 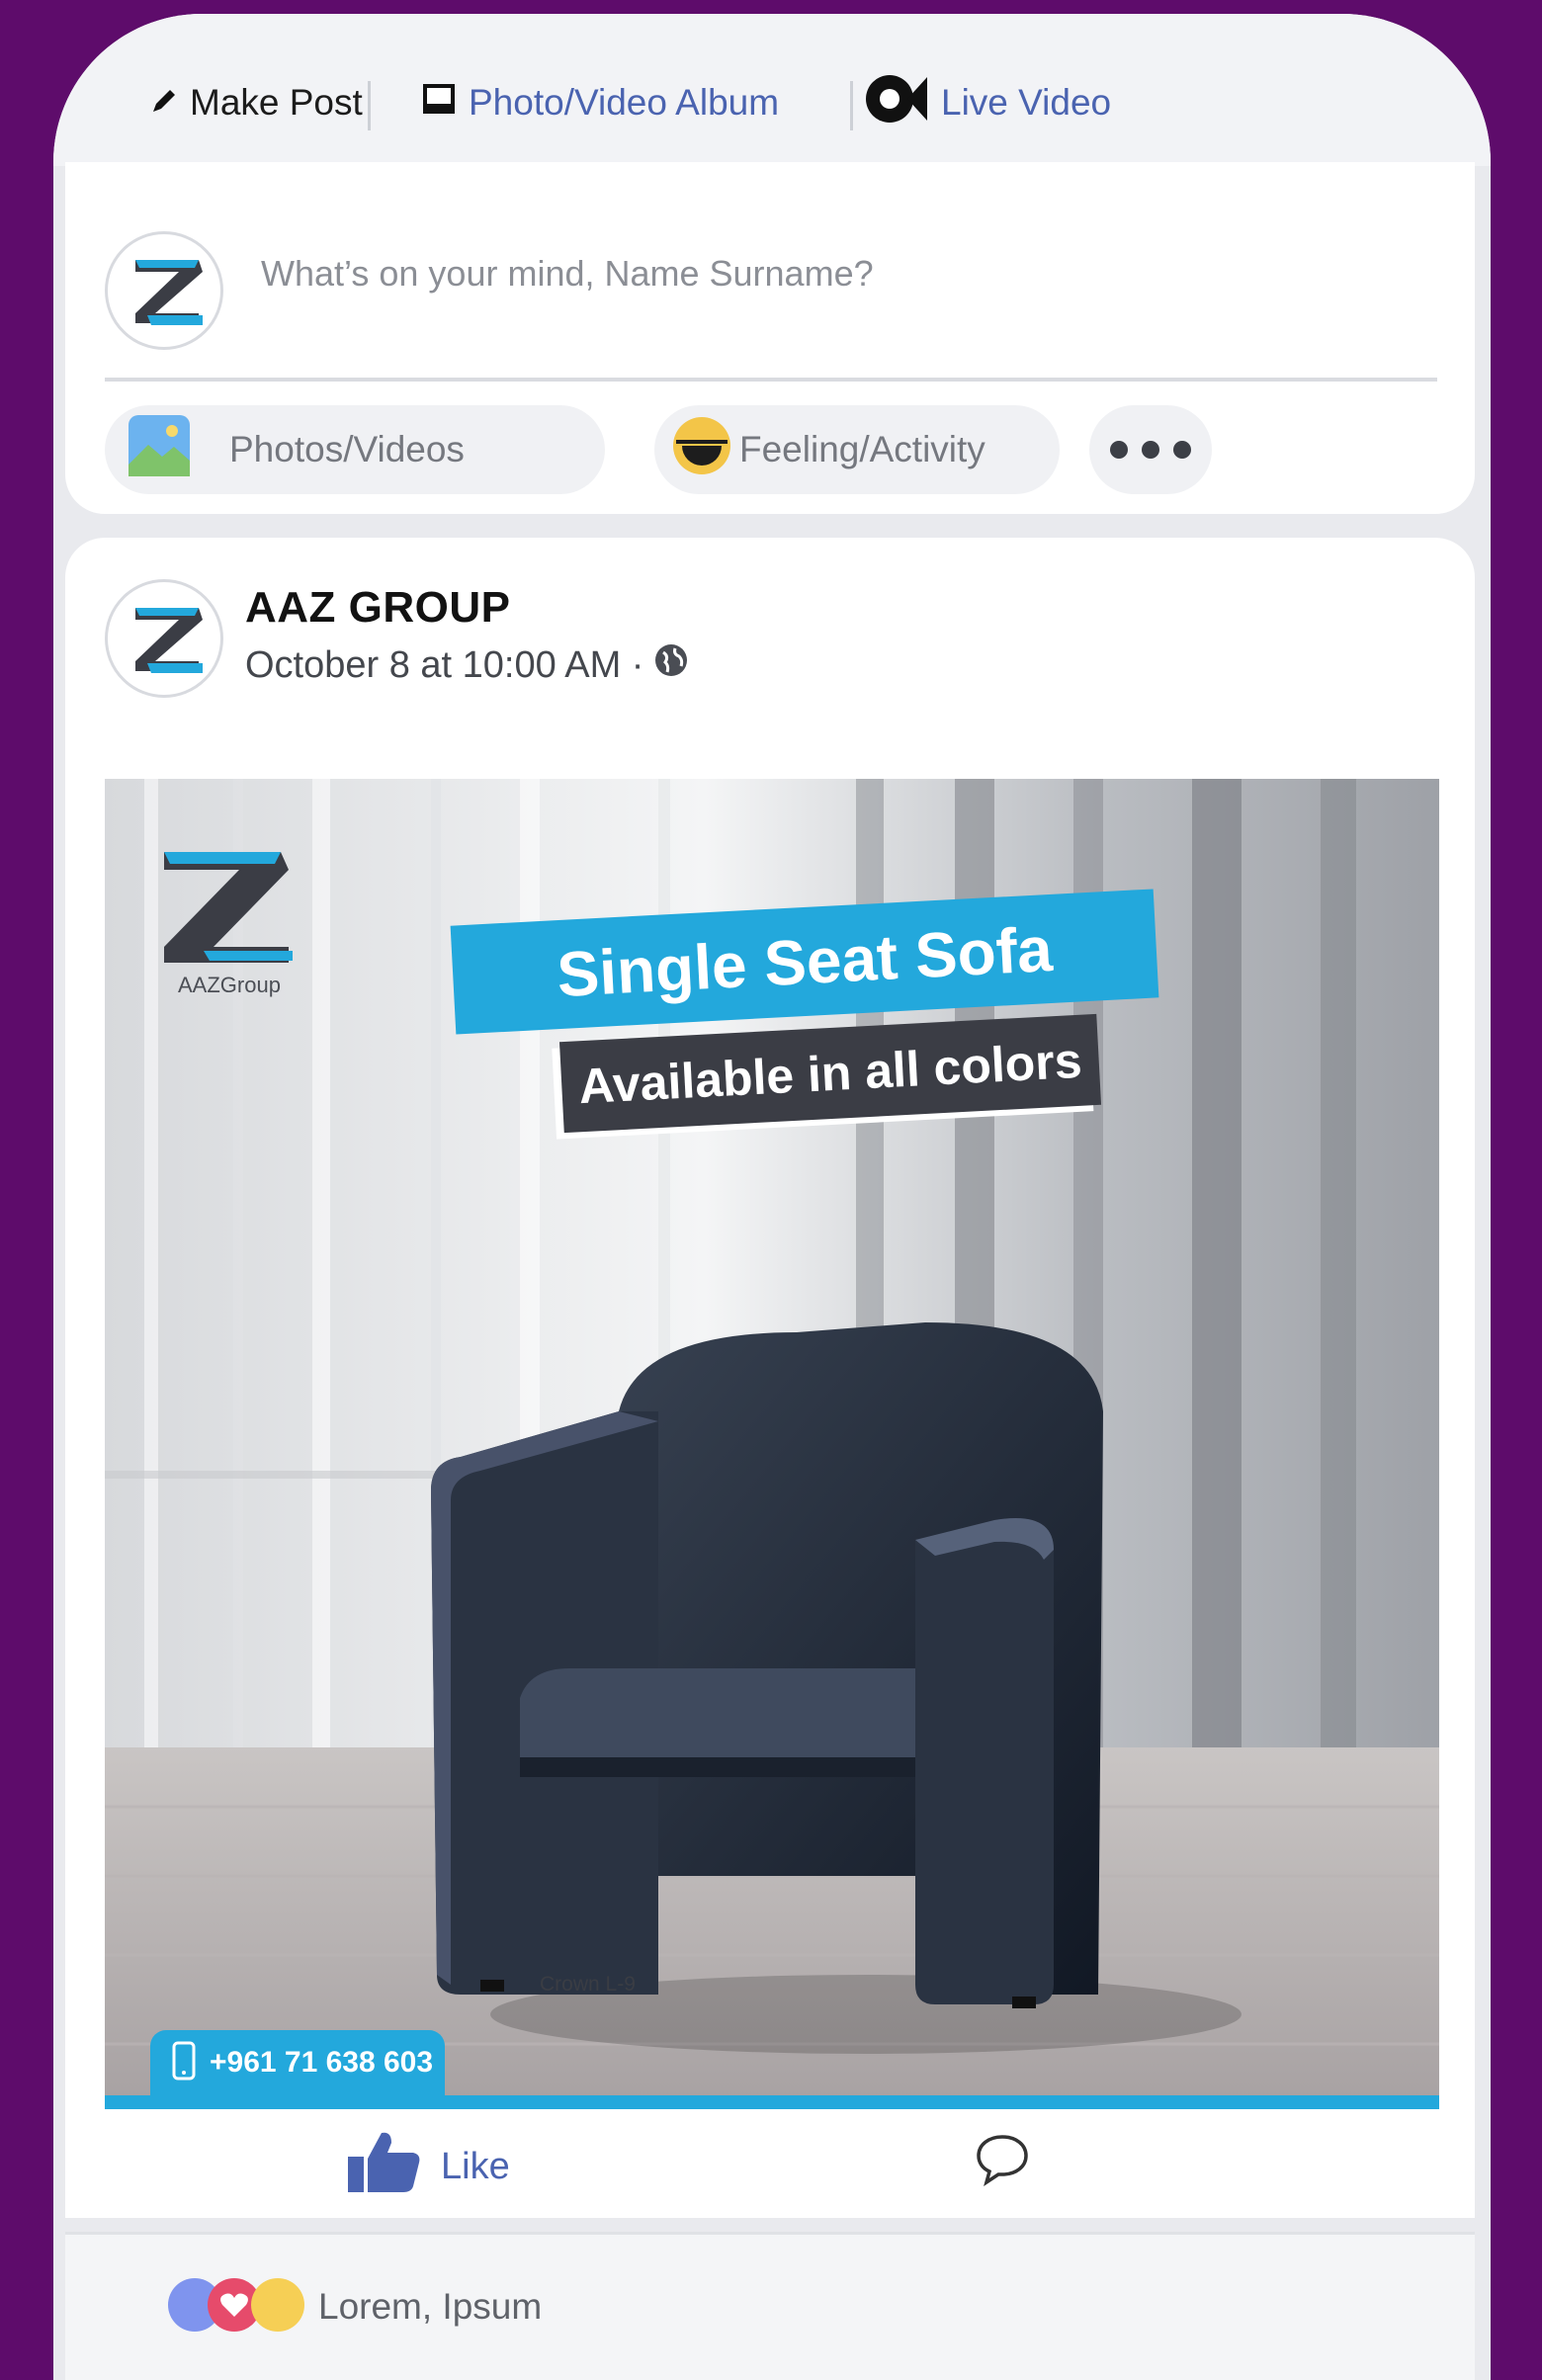 What do you see at coordinates (429, 2166) in the screenshot?
I see `like-button: Like` at bounding box center [429, 2166].